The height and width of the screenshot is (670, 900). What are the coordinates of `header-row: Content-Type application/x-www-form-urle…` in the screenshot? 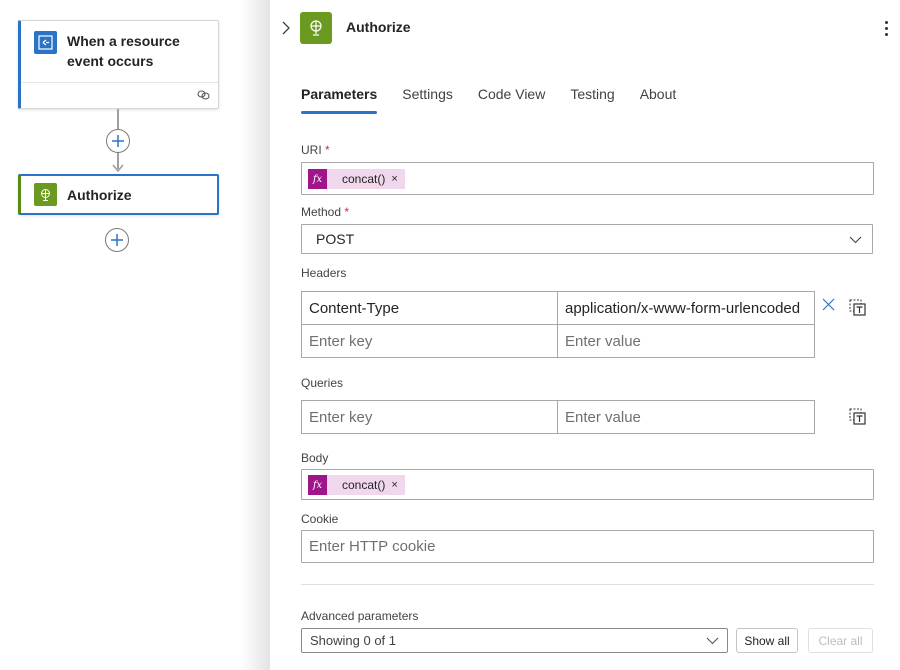 It's located at (558, 308).